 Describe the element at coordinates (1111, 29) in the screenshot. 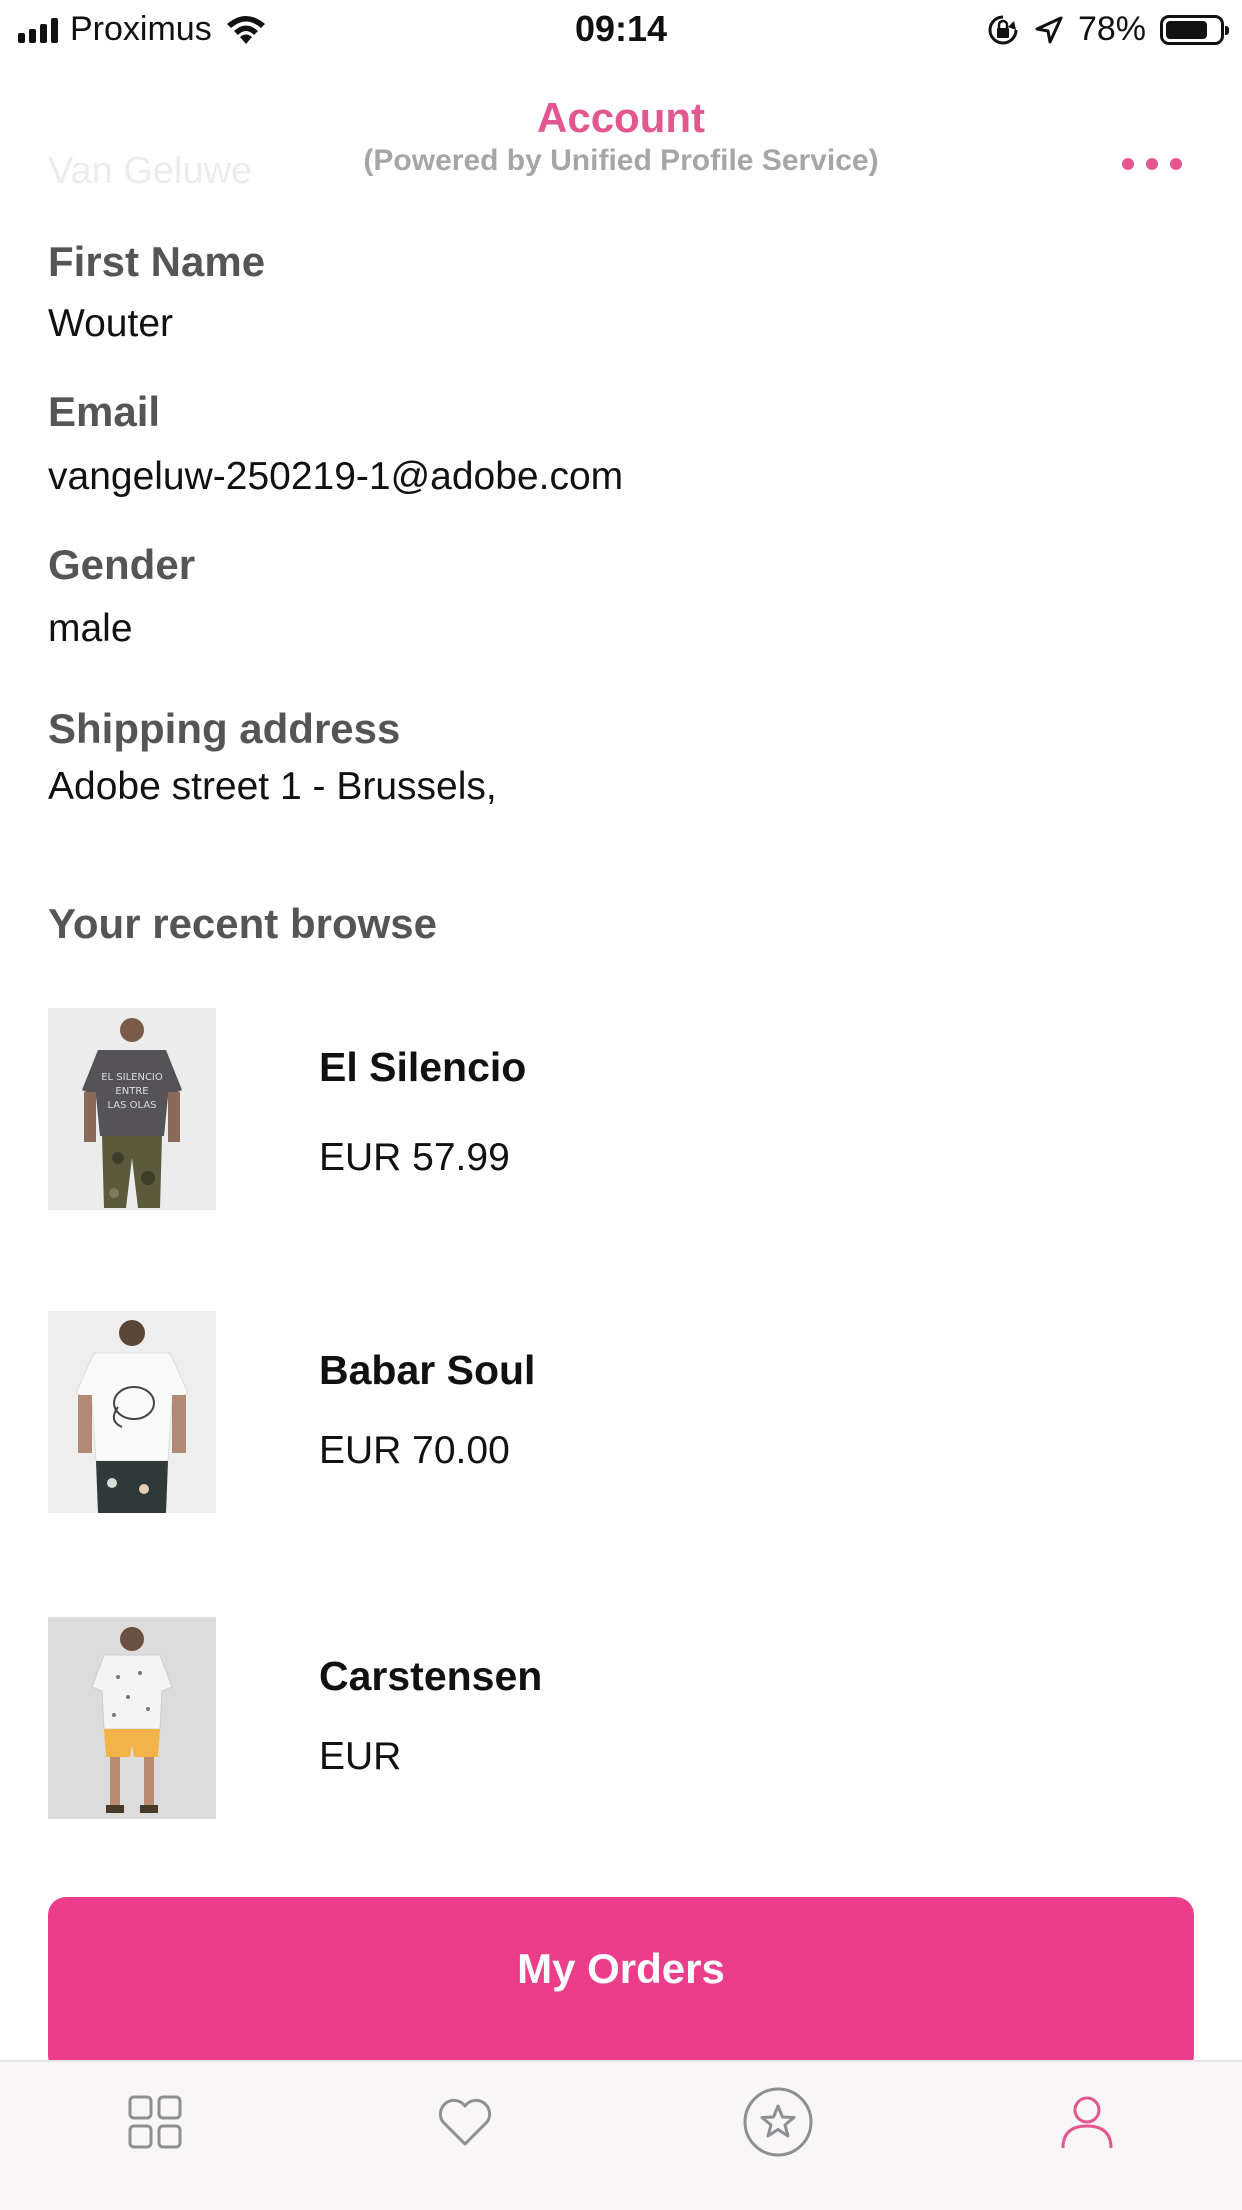

I see `battery-percent: 78%` at that location.